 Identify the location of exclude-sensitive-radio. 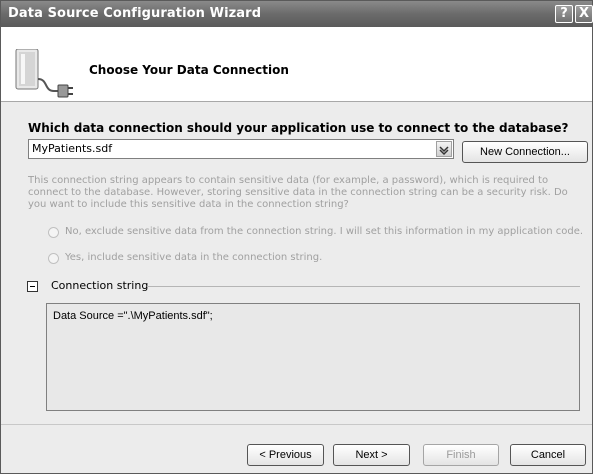
(53, 232).